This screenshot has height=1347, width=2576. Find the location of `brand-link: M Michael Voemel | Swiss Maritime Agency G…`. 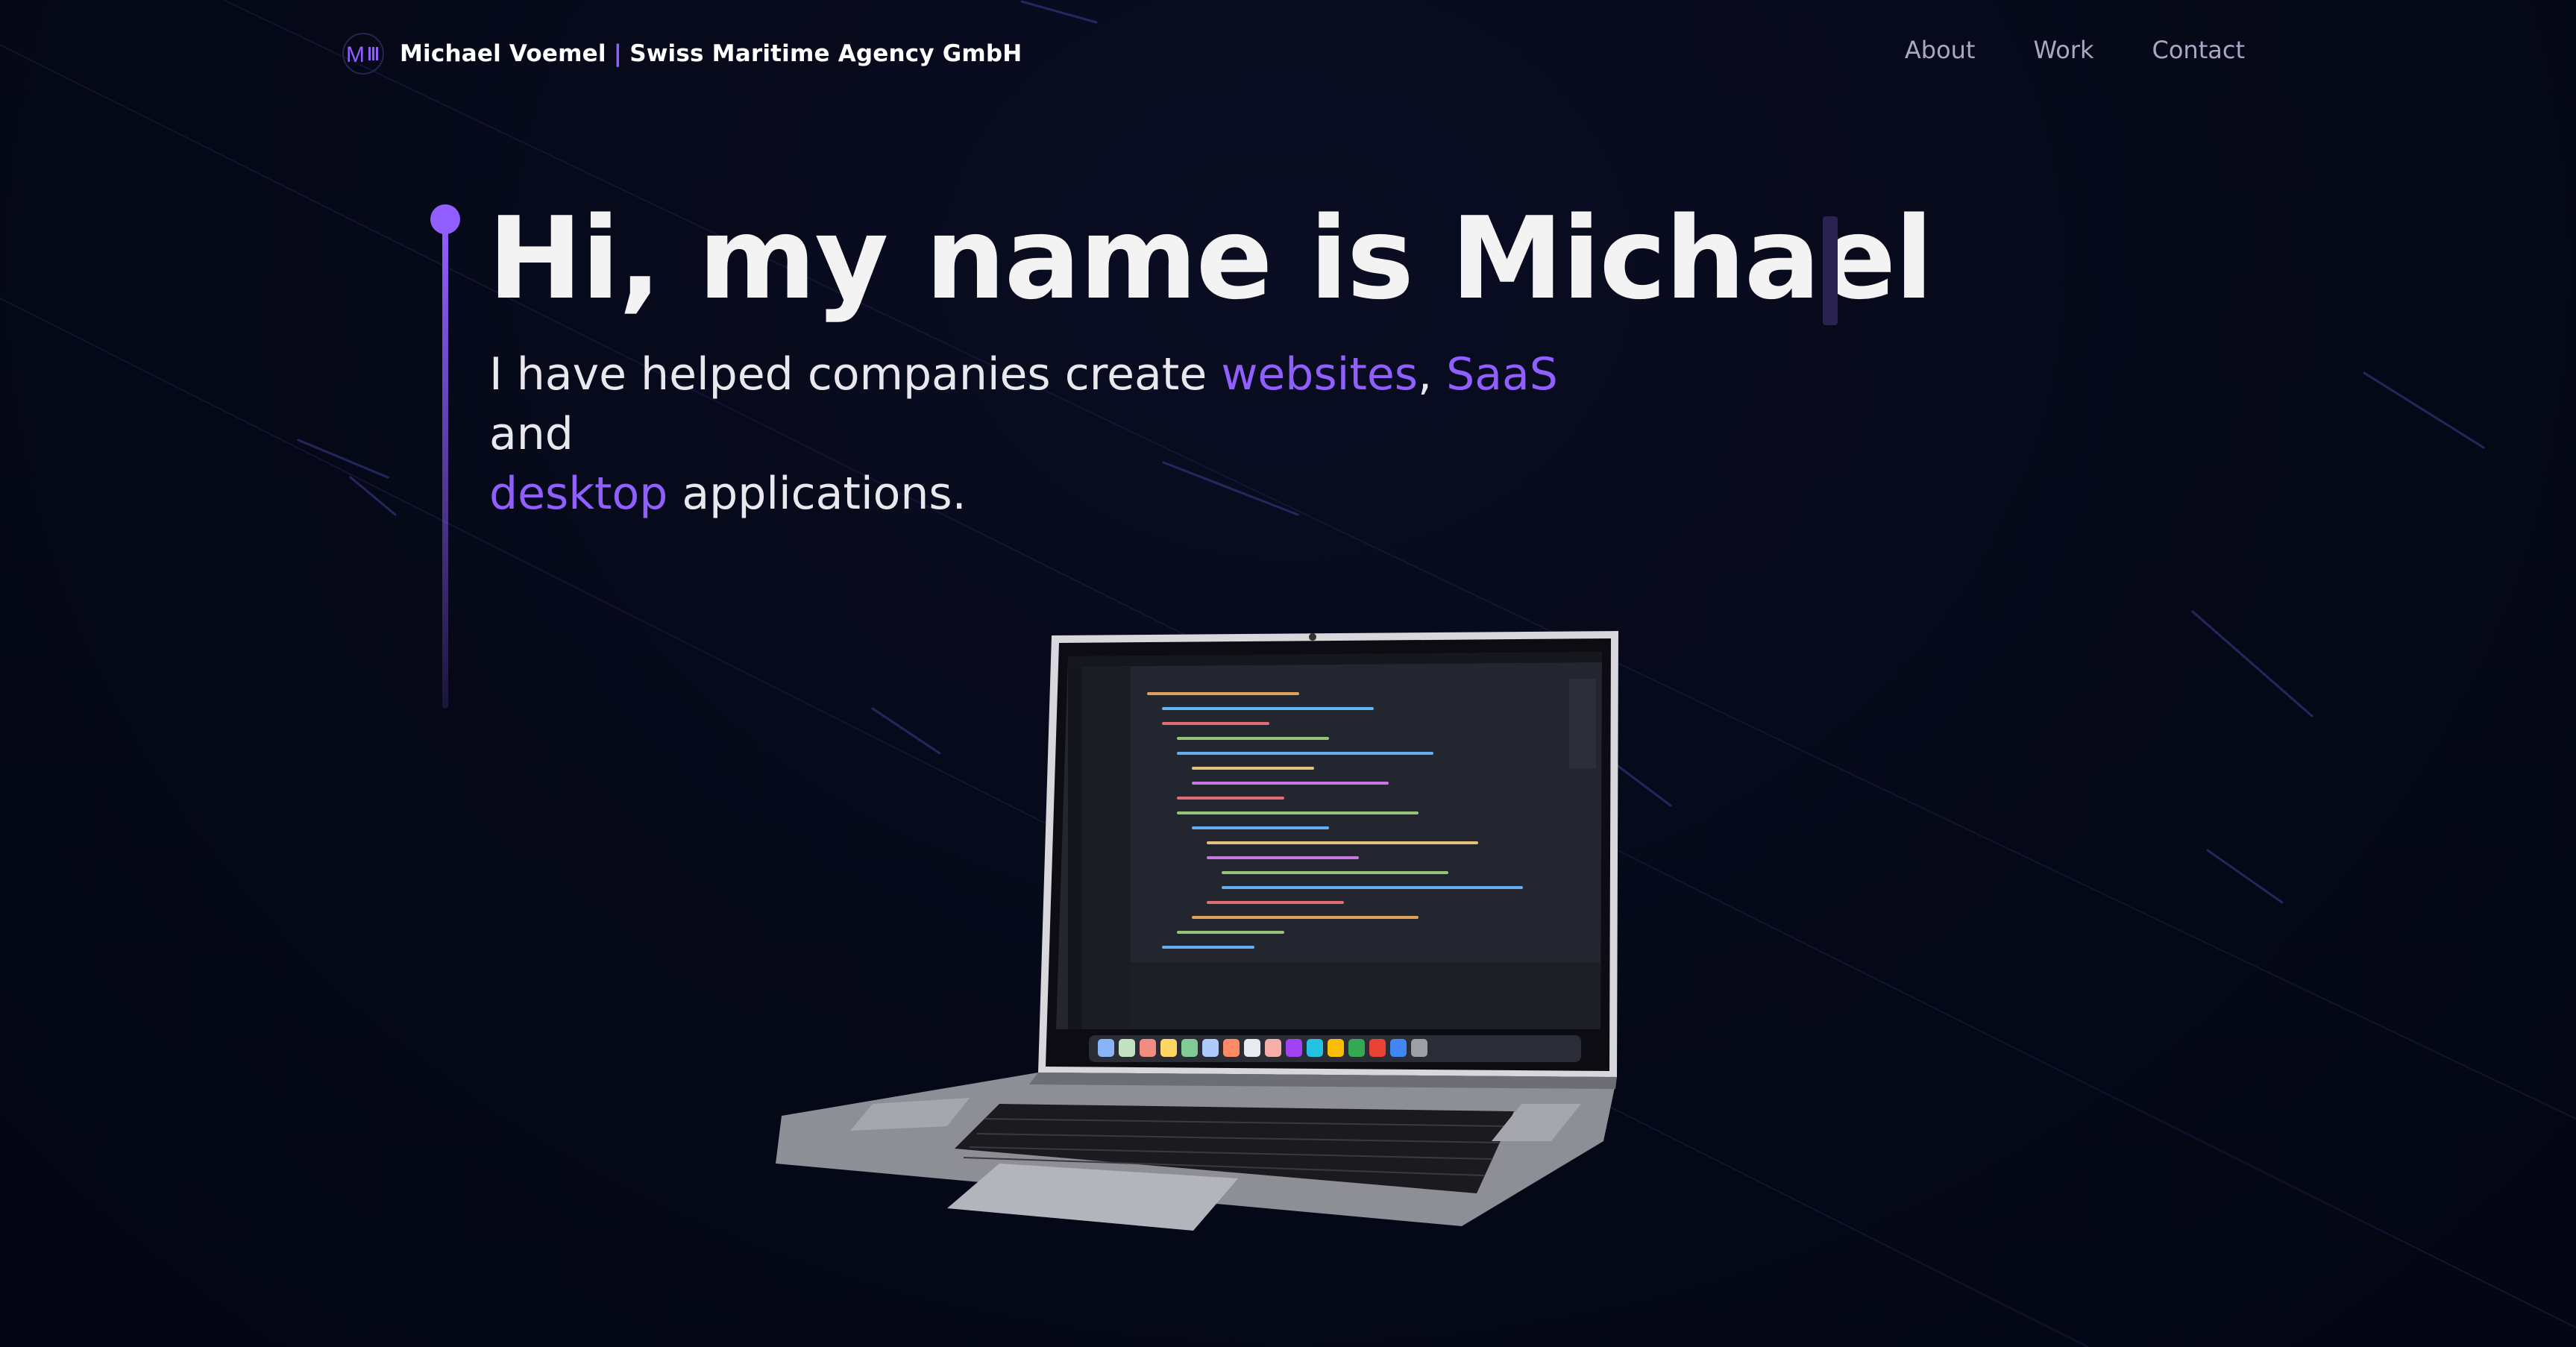

brand-link: M Michael Voemel | Swiss Maritime Agency G… is located at coordinates (682, 54).